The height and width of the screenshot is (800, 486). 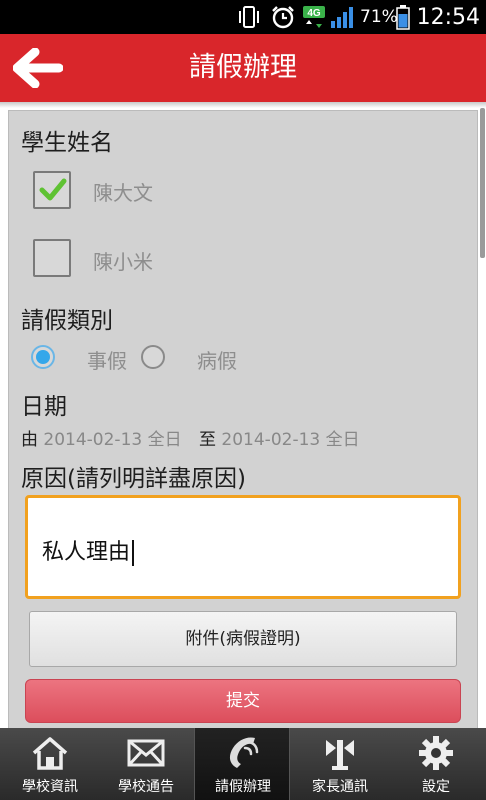 I want to click on tab-school-info: 學校資訊, so click(x=50, y=764).